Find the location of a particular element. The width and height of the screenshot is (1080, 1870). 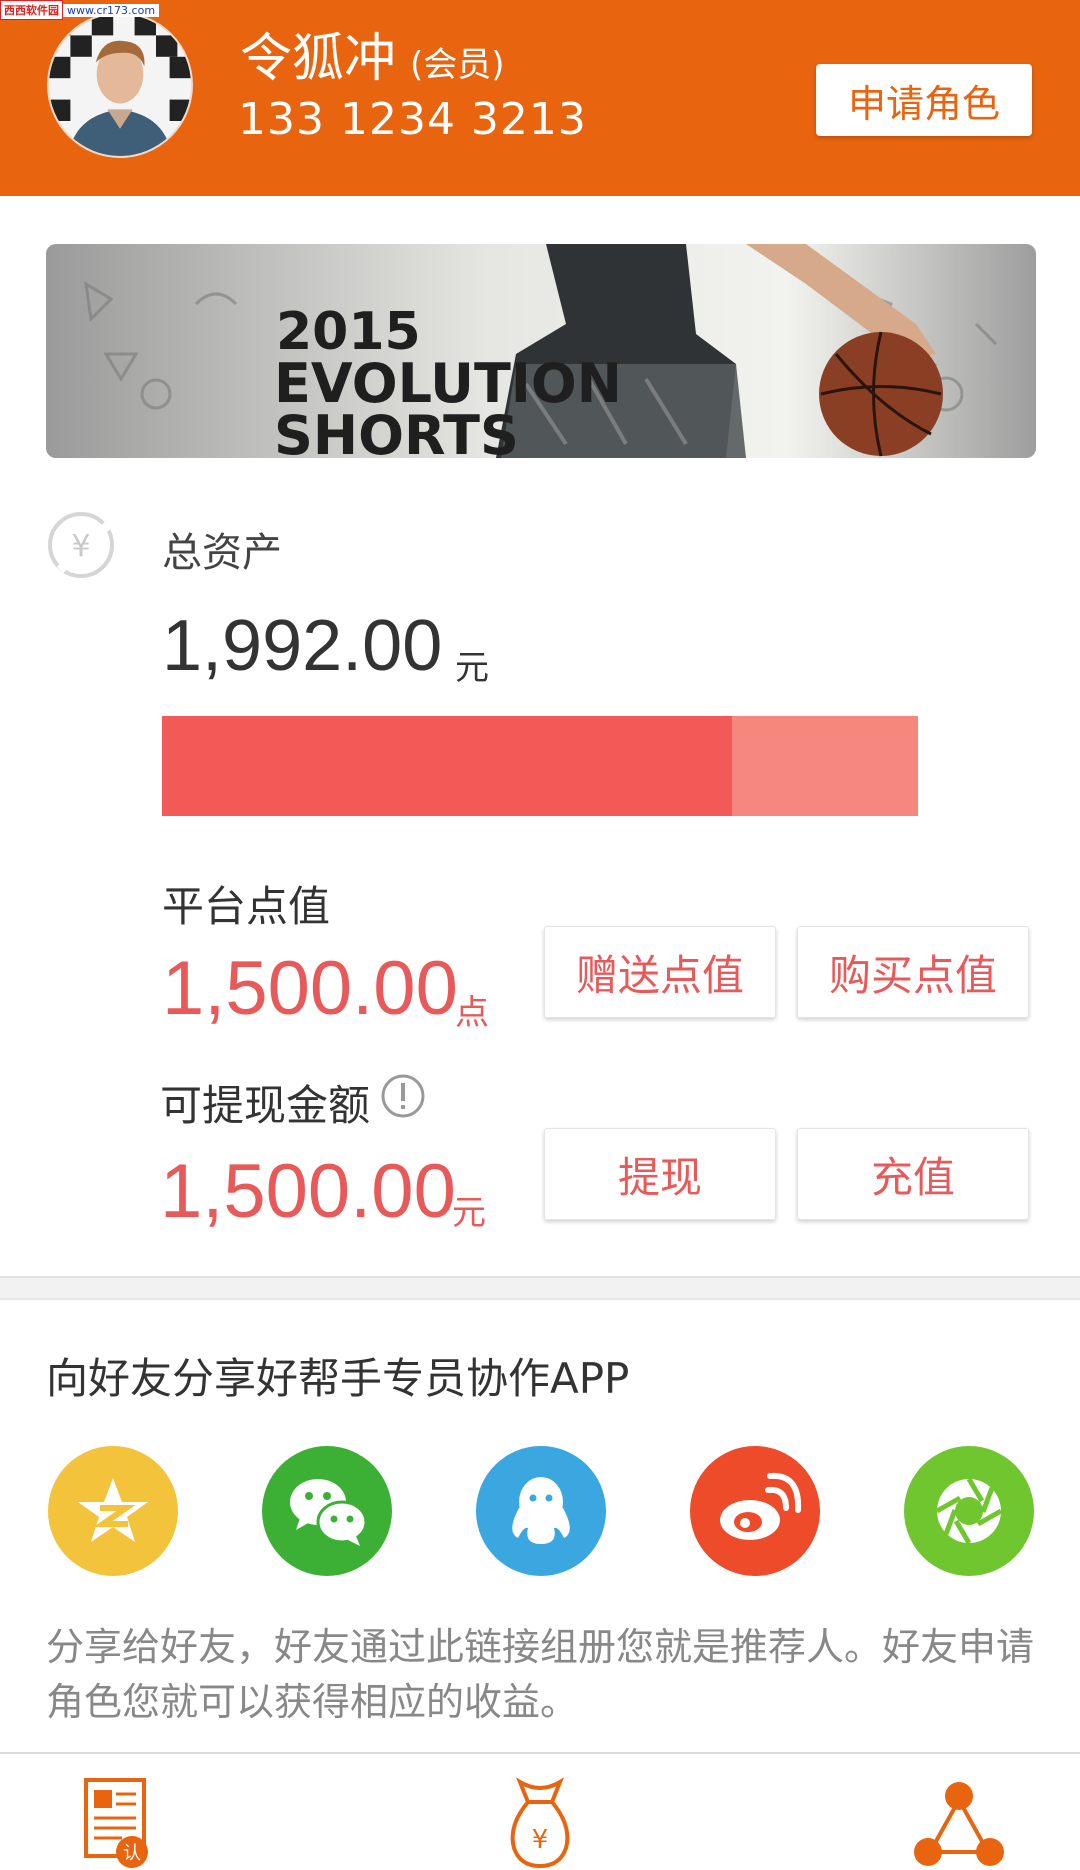

promo-banner: 2015 EVOLUTION SHORTS is located at coordinates (541, 351).